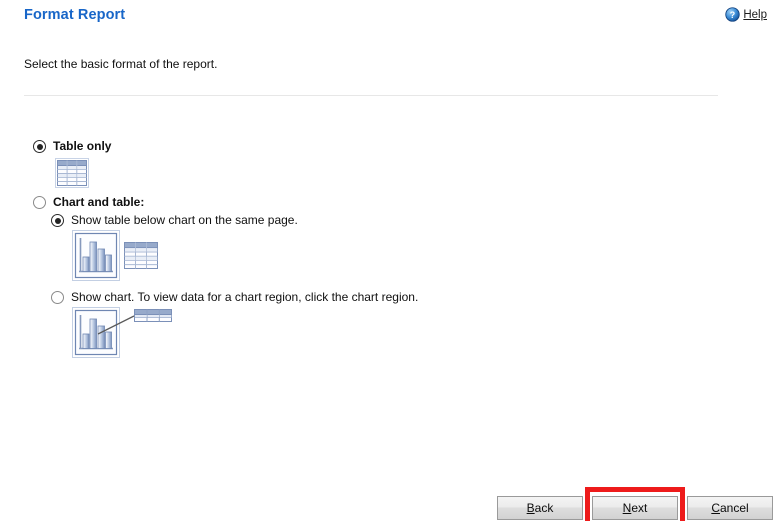 The width and height of the screenshot is (777, 521). I want to click on radio-show-table-below-chart, so click(57, 220).